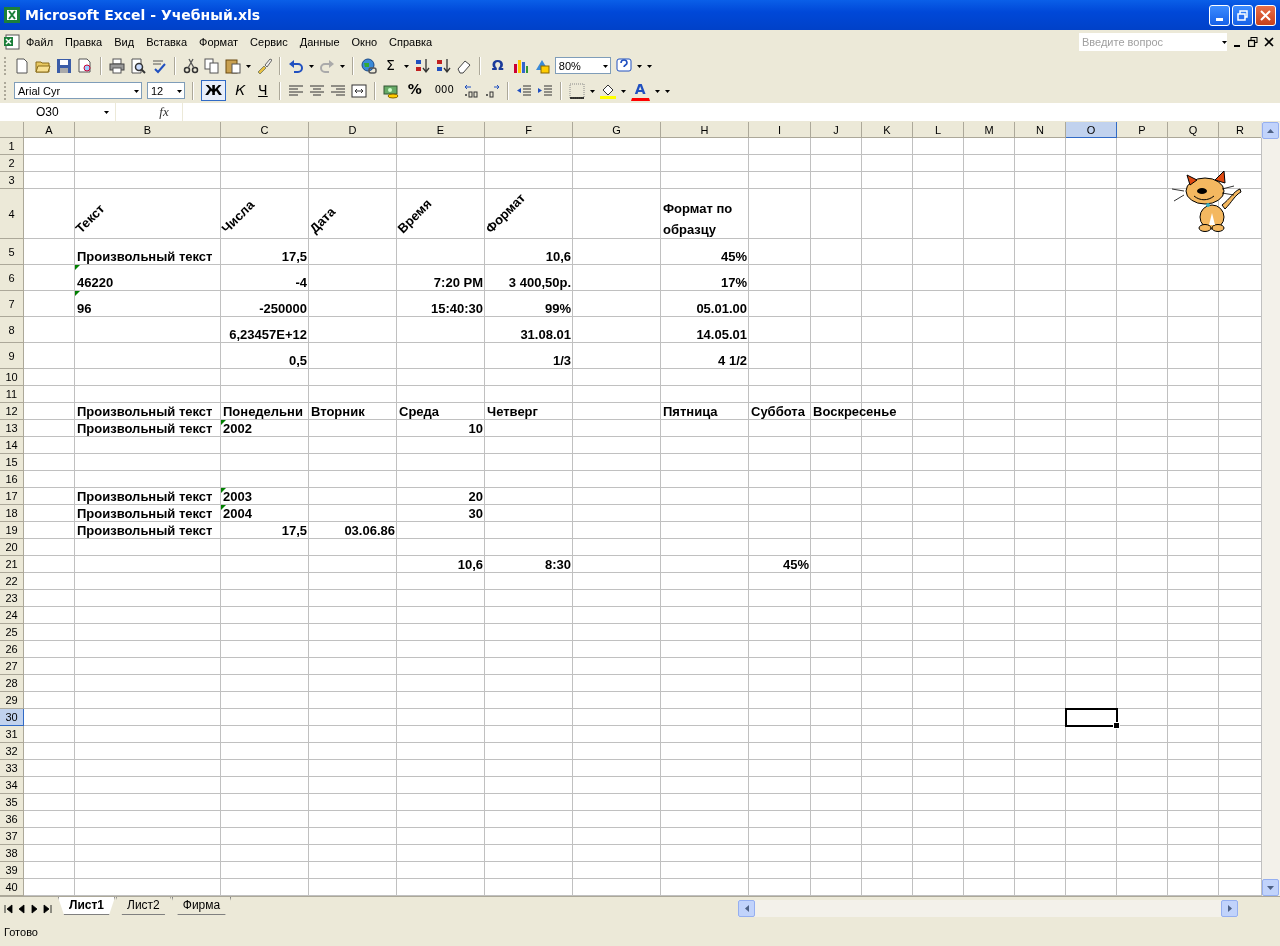 The image size is (1280, 946). I want to click on menu-item: Данные, so click(319, 41).